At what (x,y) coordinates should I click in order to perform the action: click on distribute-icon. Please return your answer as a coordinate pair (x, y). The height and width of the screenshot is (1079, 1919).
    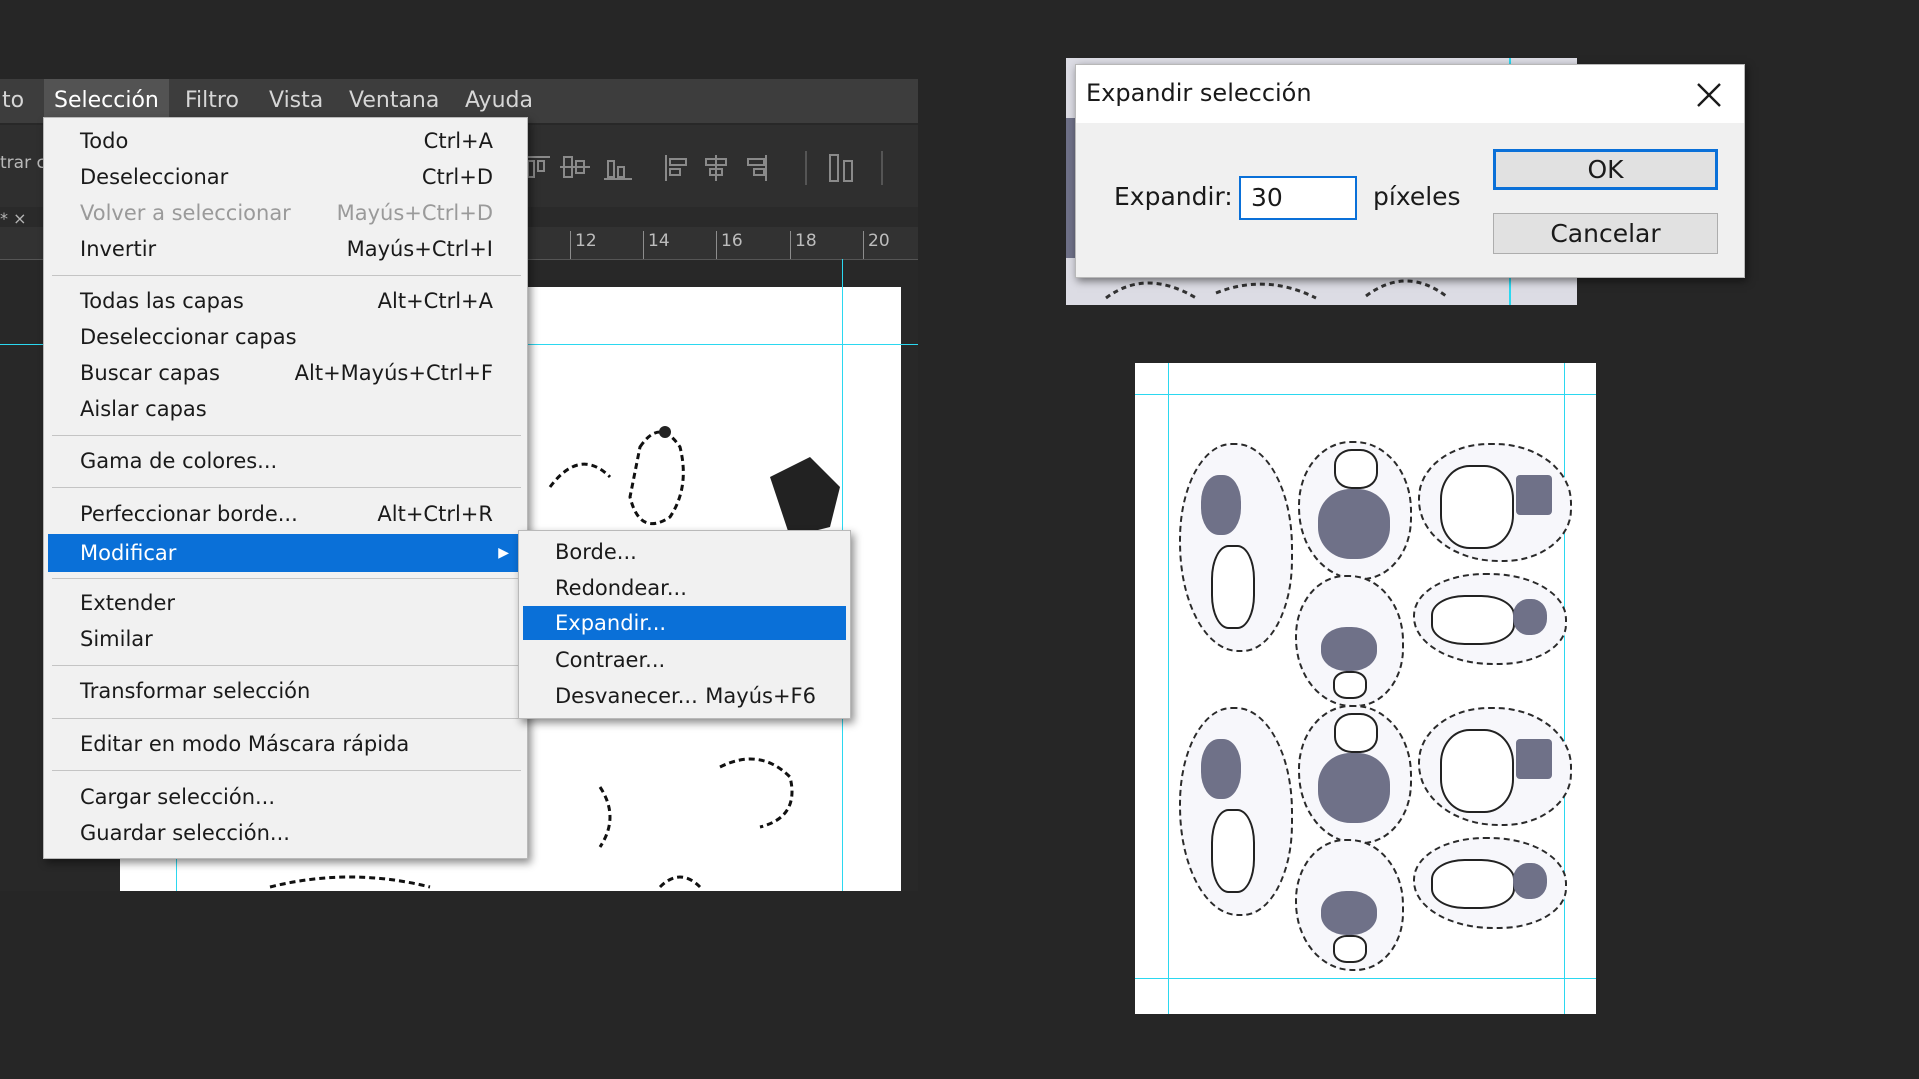
    Looking at the image, I should click on (841, 168).